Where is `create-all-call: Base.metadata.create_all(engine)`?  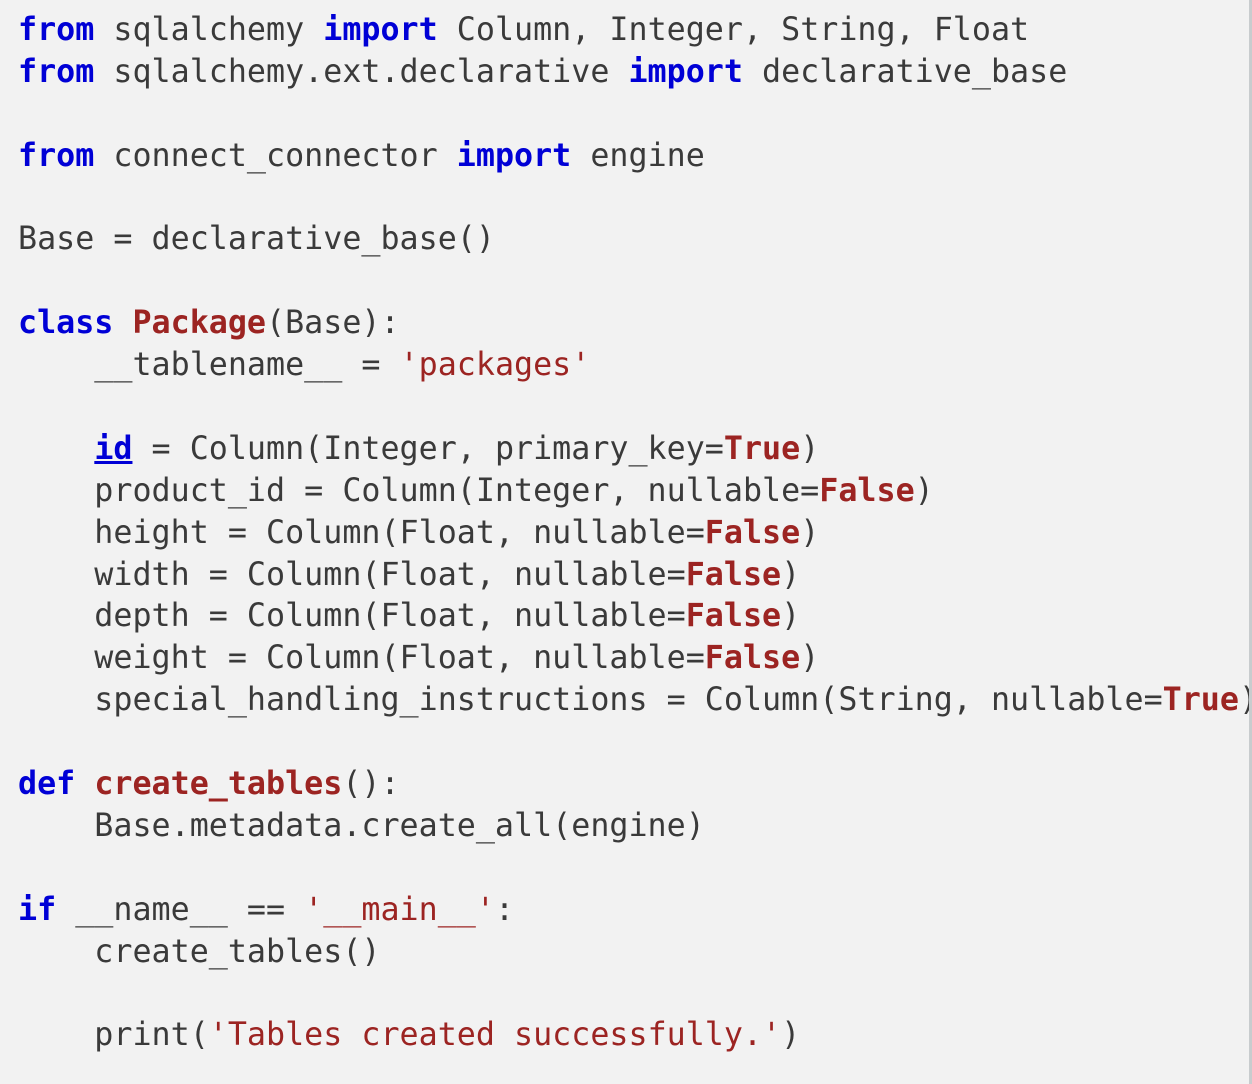 create-all-call: Base.metadata.create_all(engine) is located at coordinates (361, 825).